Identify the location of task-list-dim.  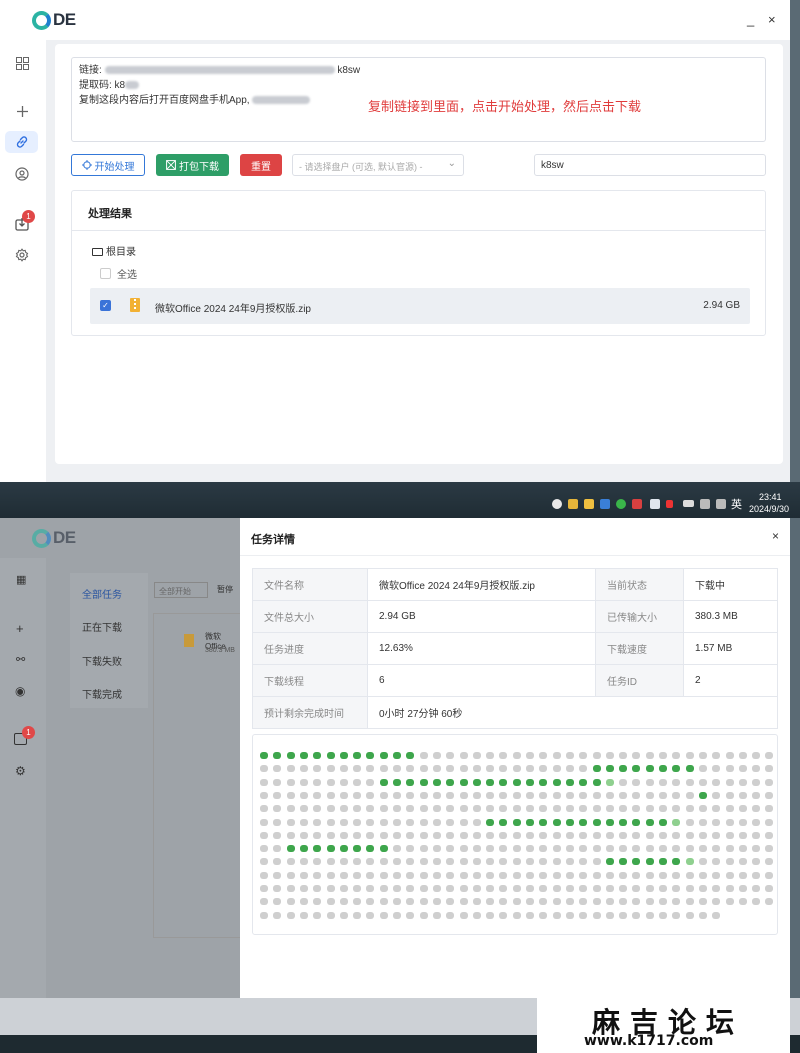
(196, 775).